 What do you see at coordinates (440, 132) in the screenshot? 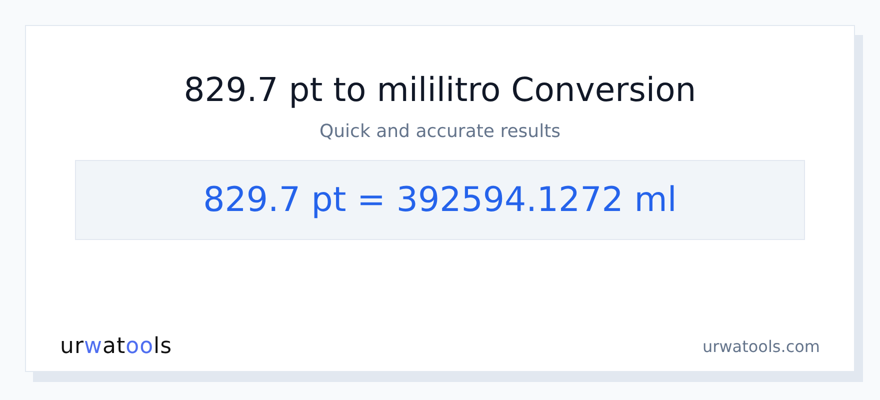
I see `subtitle: Quick and accurate results` at bounding box center [440, 132].